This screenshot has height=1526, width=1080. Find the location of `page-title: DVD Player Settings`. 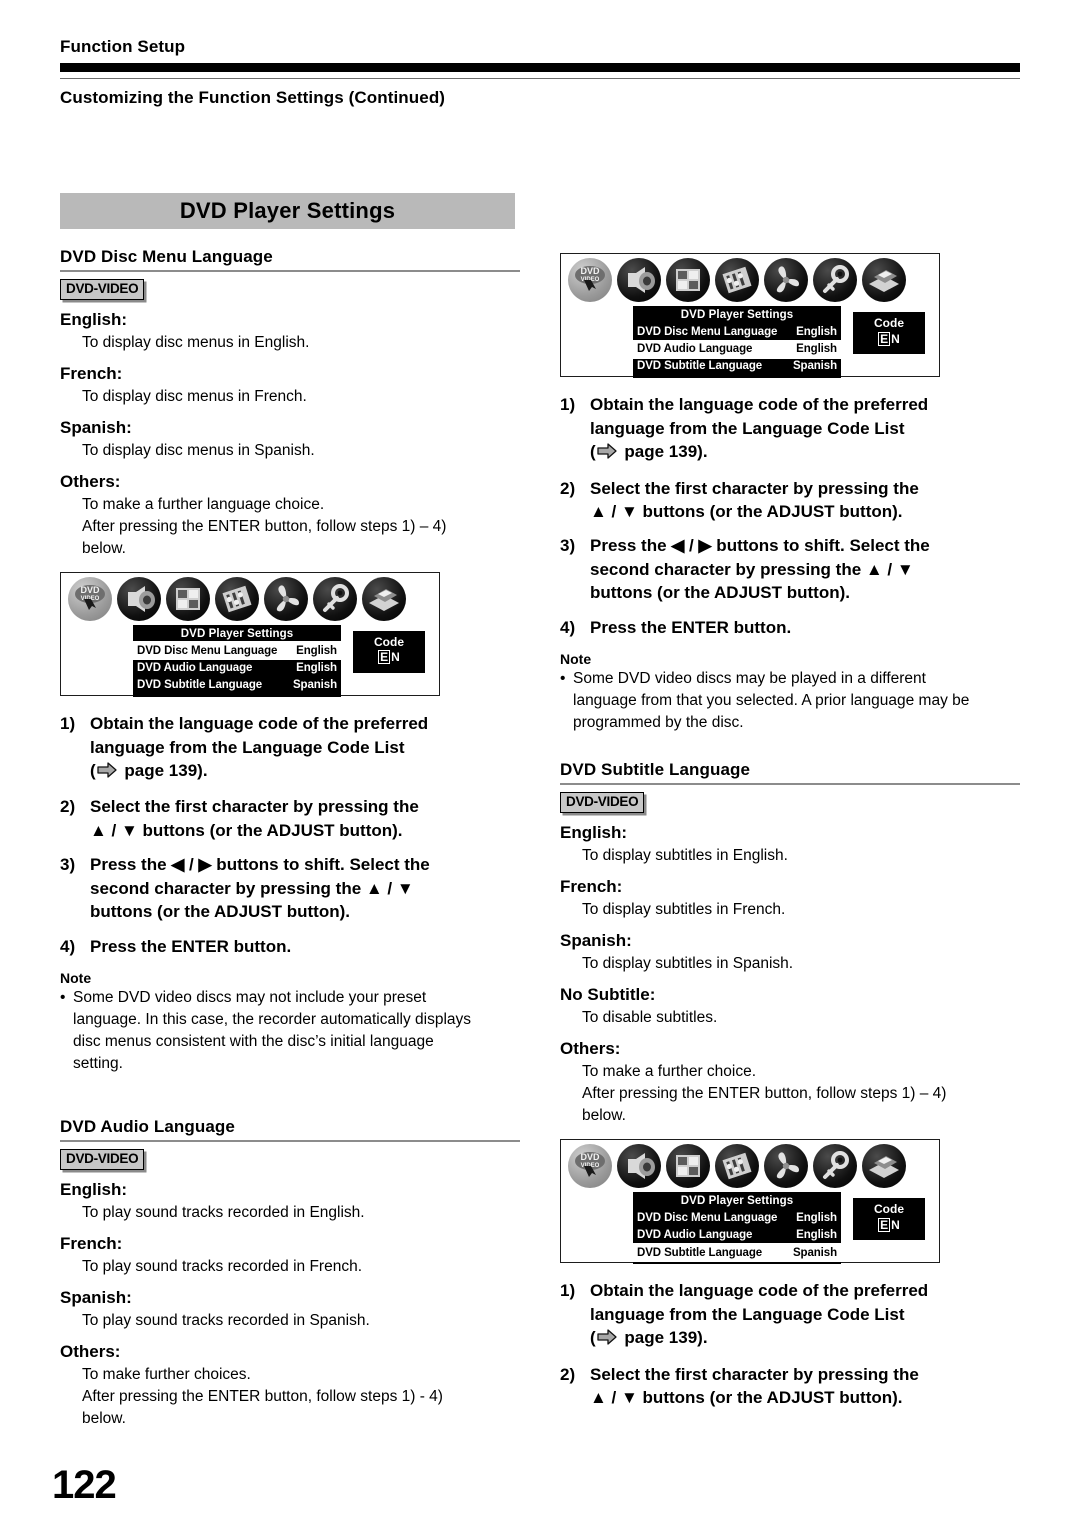

page-title: DVD Player Settings is located at coordinates (287, 211).